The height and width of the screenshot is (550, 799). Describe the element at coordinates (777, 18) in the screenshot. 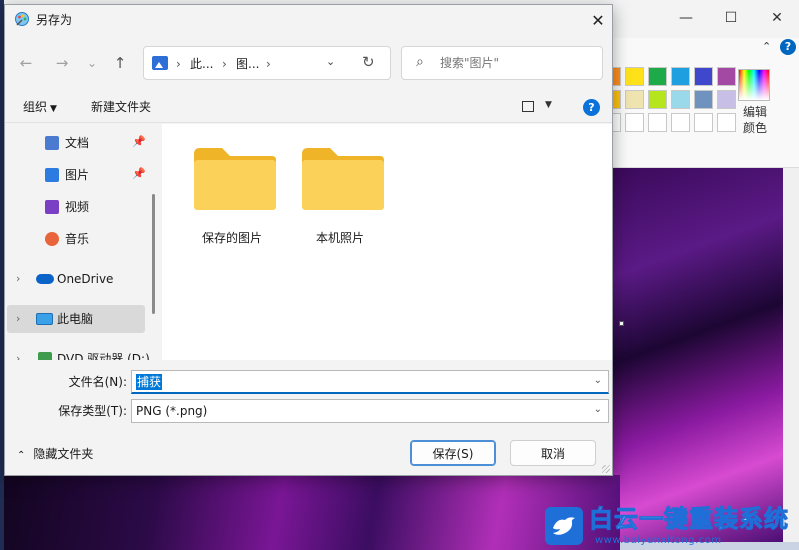

I see `paint-close-button: ✕` at that location.